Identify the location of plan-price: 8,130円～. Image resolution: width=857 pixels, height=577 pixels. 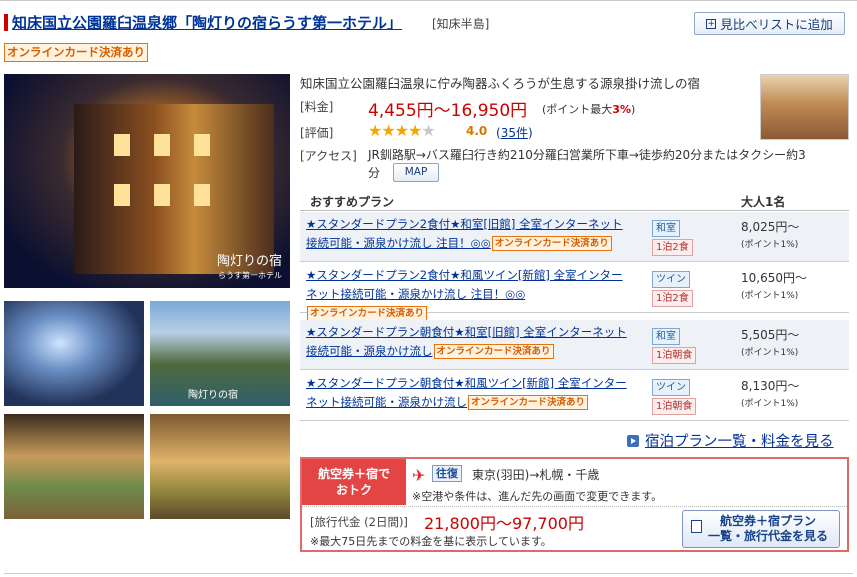
(770, 386).